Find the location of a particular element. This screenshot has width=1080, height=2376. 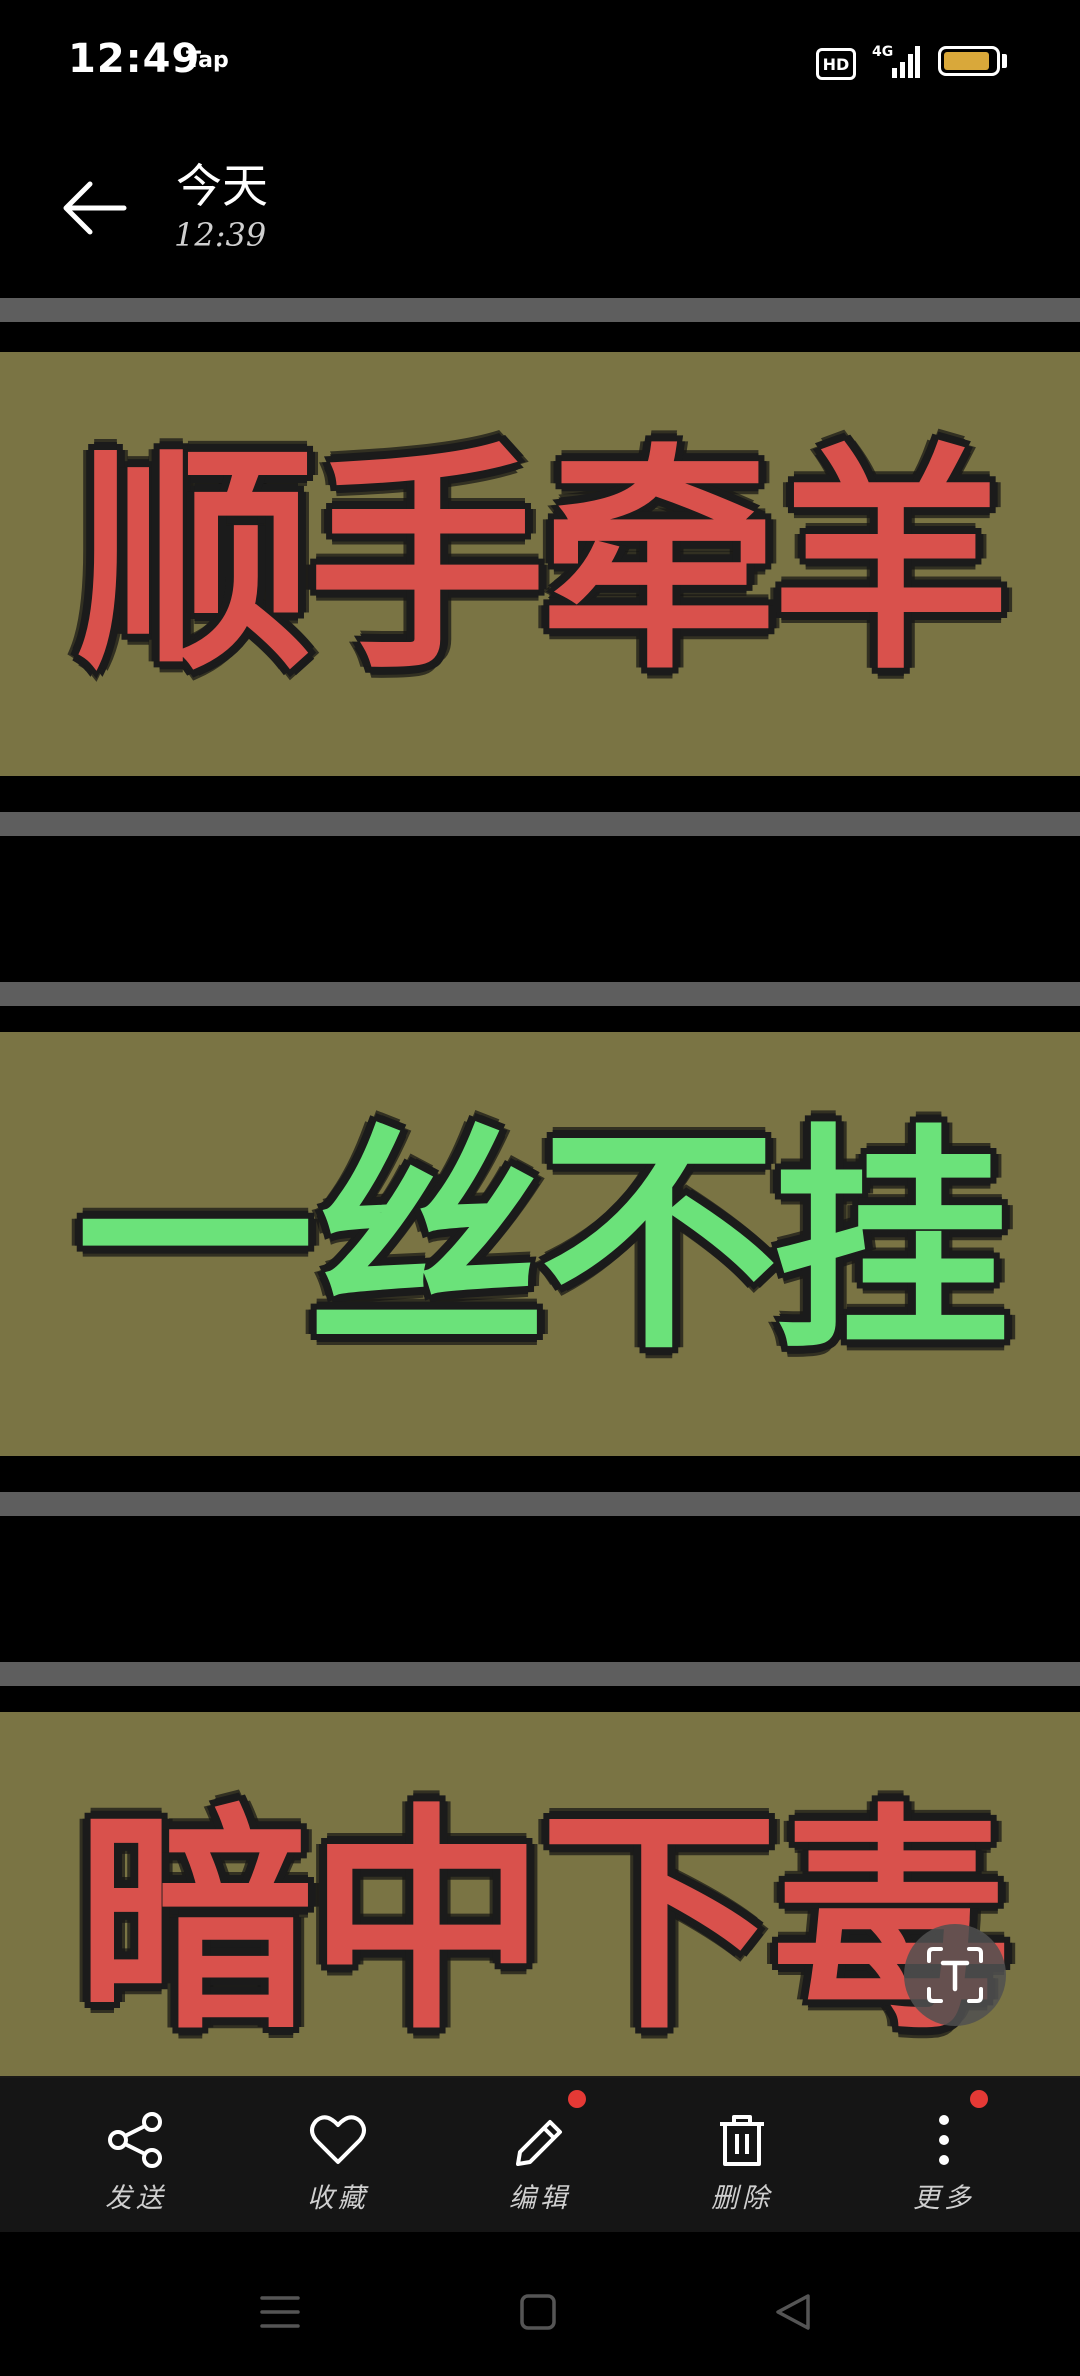

navigation-bar is located at coordinates (540, 2304).